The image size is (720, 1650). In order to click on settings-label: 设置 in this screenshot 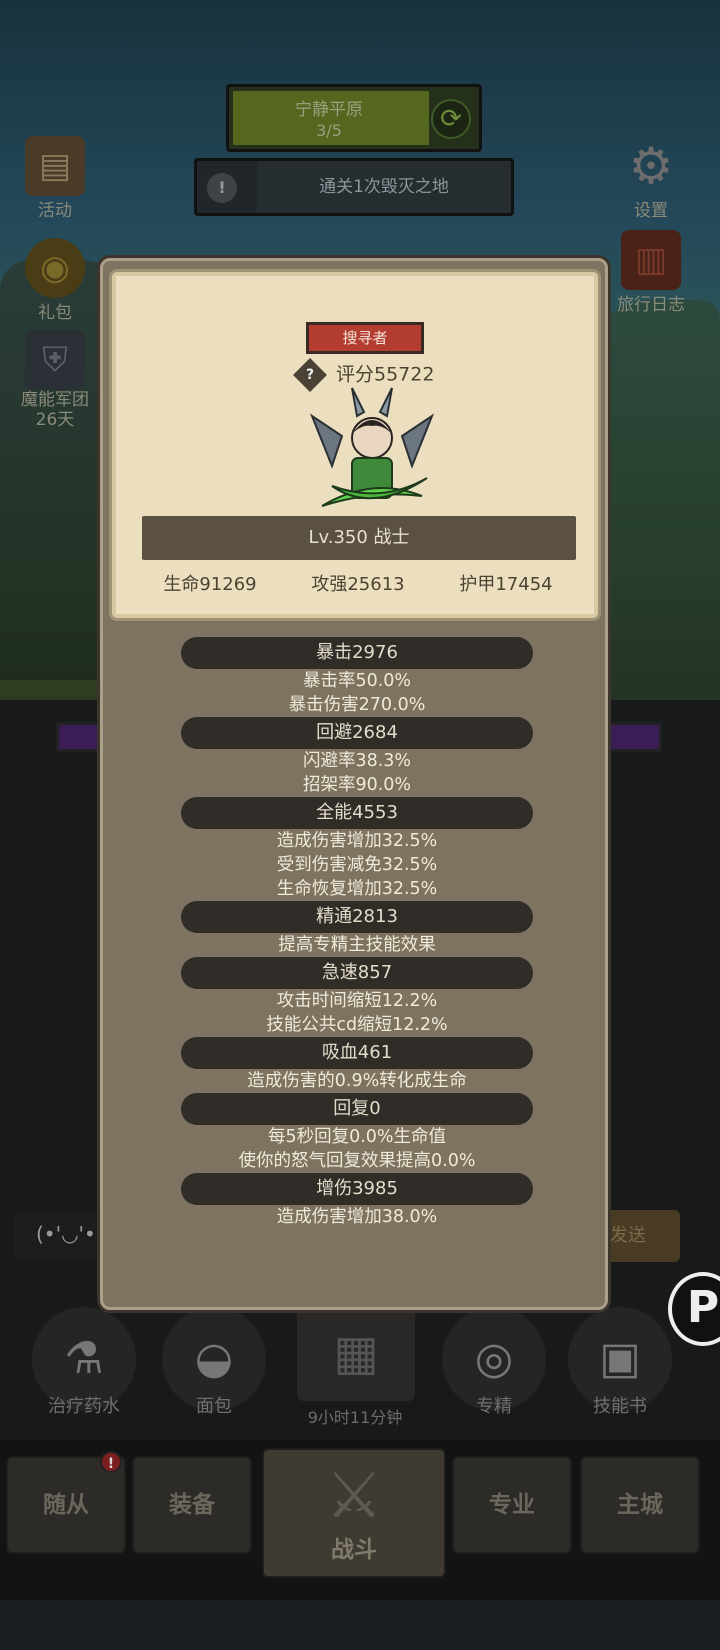, I will do `click(651, 211)`.